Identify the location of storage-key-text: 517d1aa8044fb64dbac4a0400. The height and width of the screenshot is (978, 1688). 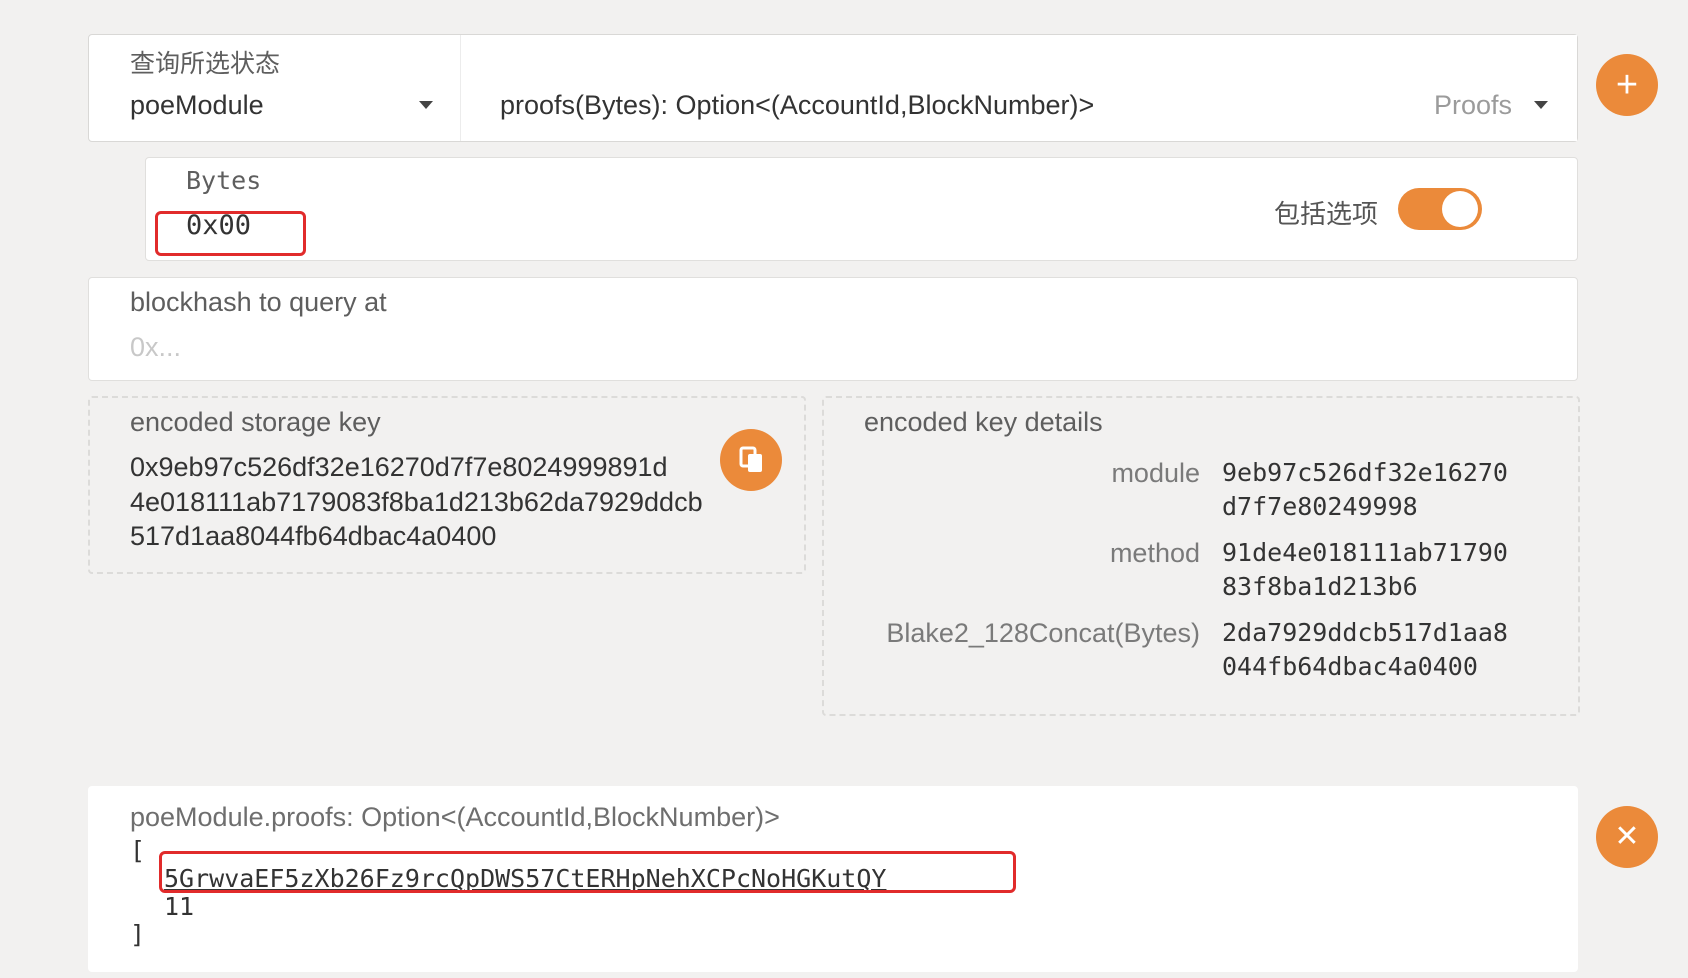
(313, 536).